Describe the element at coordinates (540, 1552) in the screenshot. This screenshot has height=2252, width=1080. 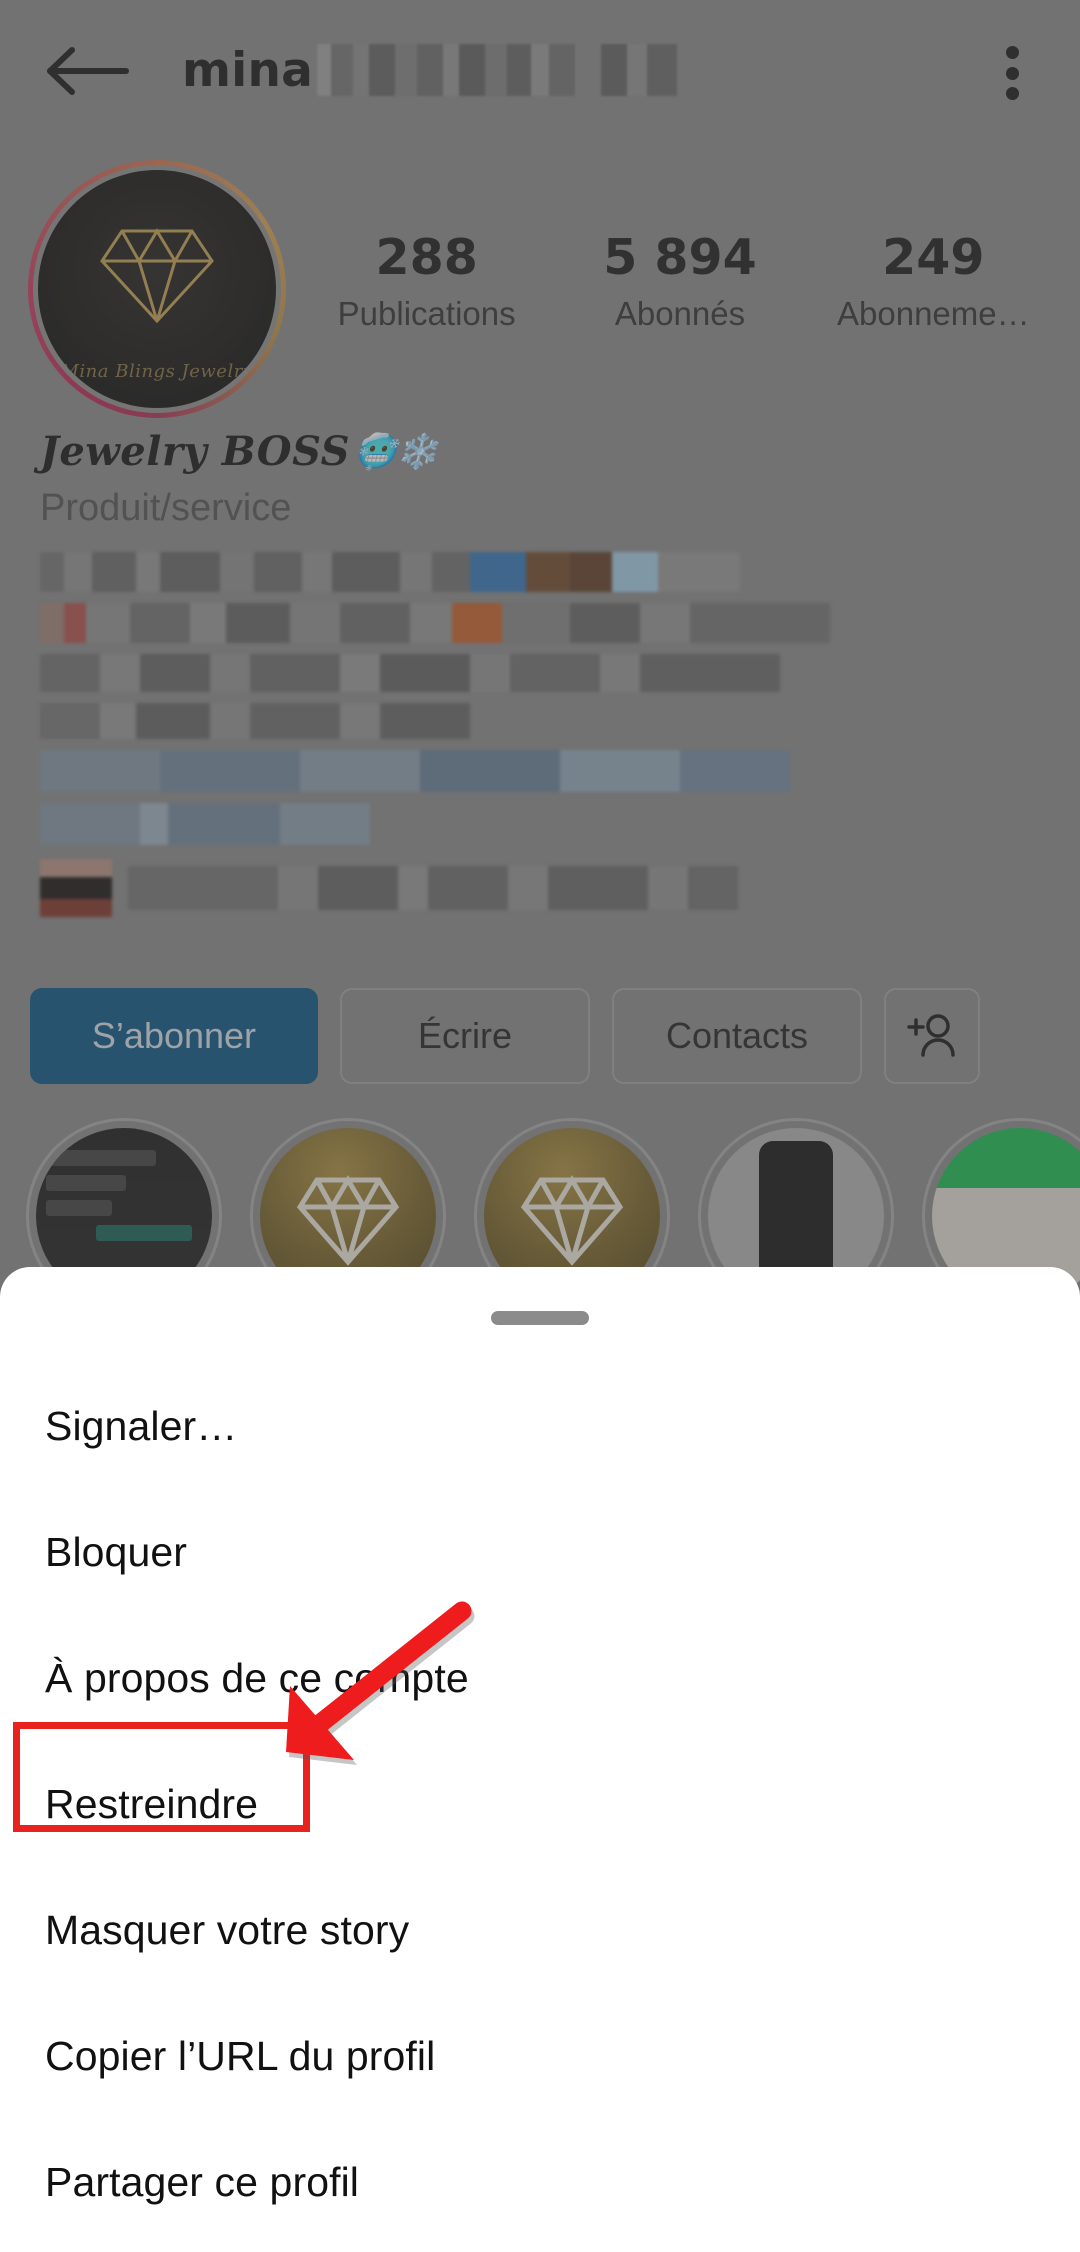
I see `menu-item-block: Bloquer` at that location.